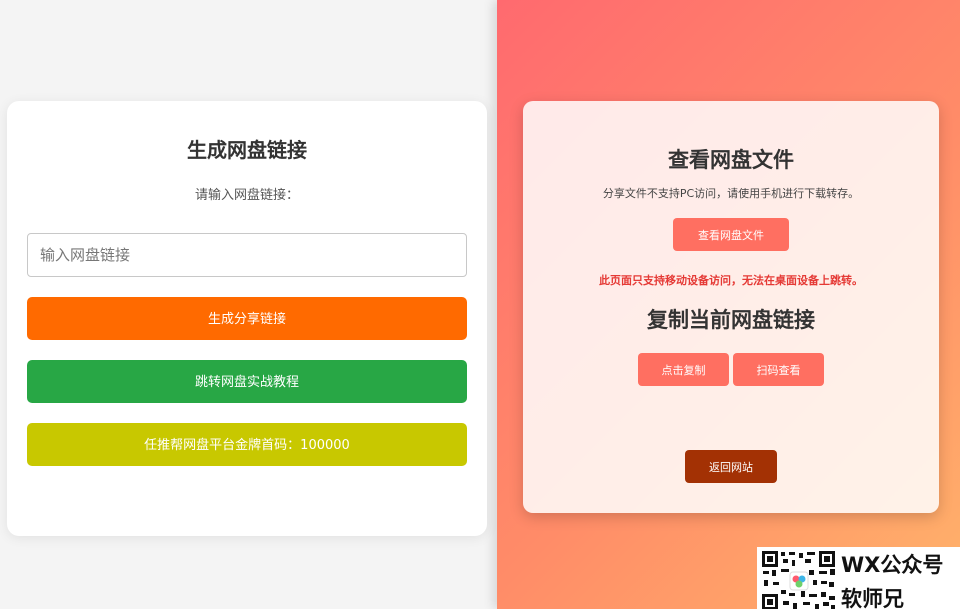  Describe the element at coordinates (858, 578) in the screenshot. I see `watermark: WX公众号 软师兄` at that location.